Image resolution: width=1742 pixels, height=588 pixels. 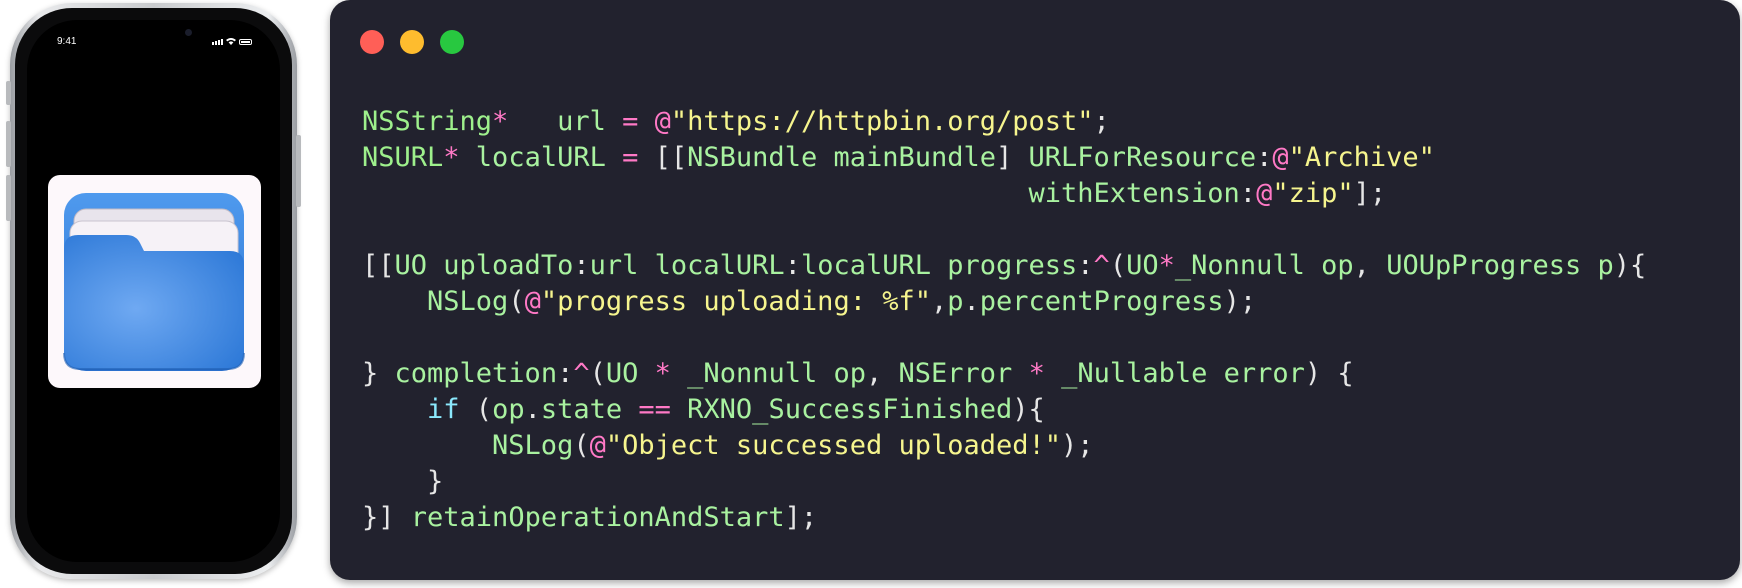 I want to click on code-token: NSBundle mainBundle, so click(x=842, y=157).